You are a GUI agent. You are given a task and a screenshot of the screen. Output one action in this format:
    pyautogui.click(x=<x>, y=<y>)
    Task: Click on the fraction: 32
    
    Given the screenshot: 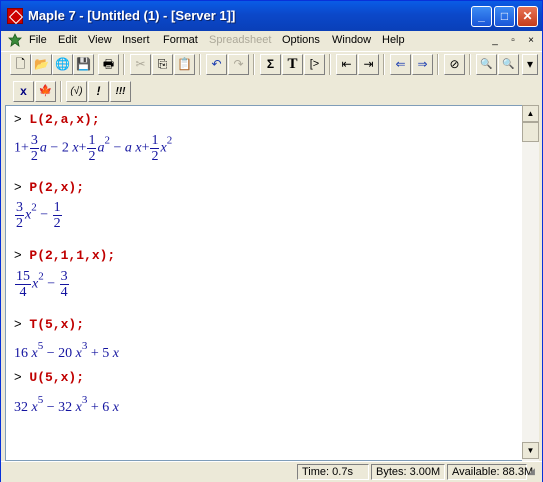 What is the action you would take?
    pyautogui.click(x=34, y=148)
    